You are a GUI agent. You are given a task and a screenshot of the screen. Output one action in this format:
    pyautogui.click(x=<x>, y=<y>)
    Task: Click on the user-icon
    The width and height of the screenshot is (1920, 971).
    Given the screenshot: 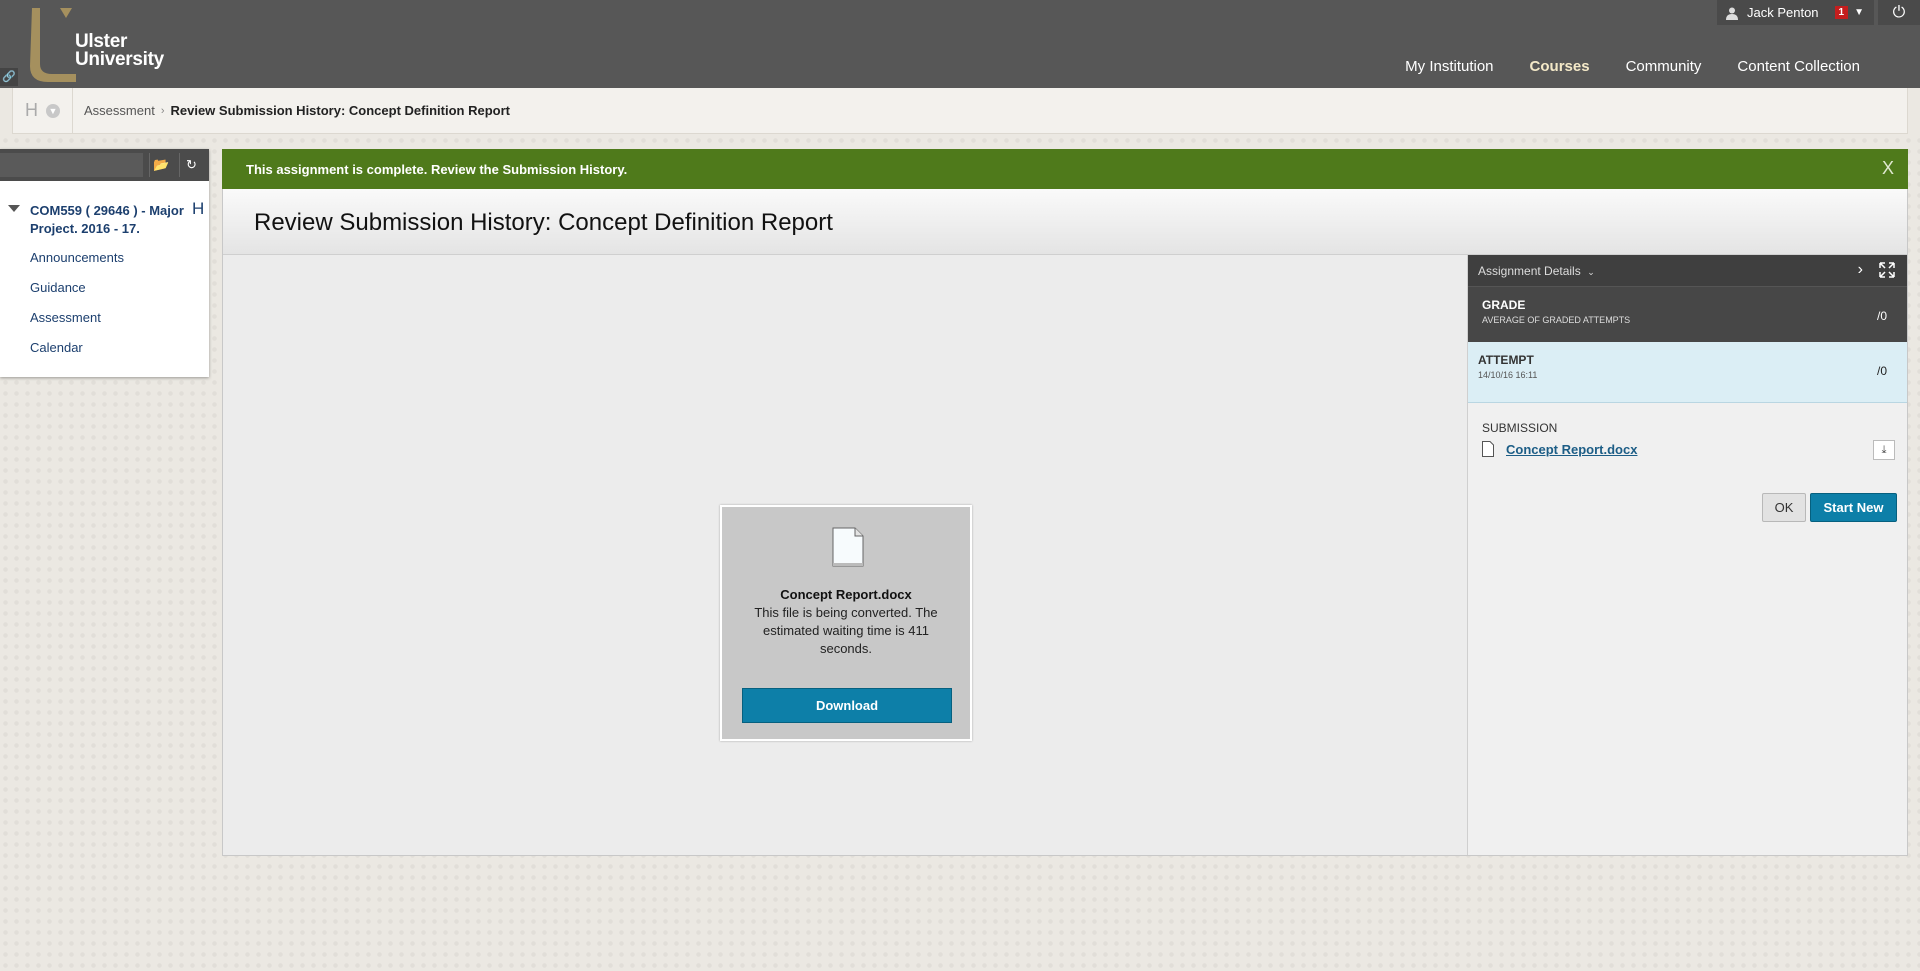 What is the action you would take?
    pyautogui.click(x=1731, y=13)
    